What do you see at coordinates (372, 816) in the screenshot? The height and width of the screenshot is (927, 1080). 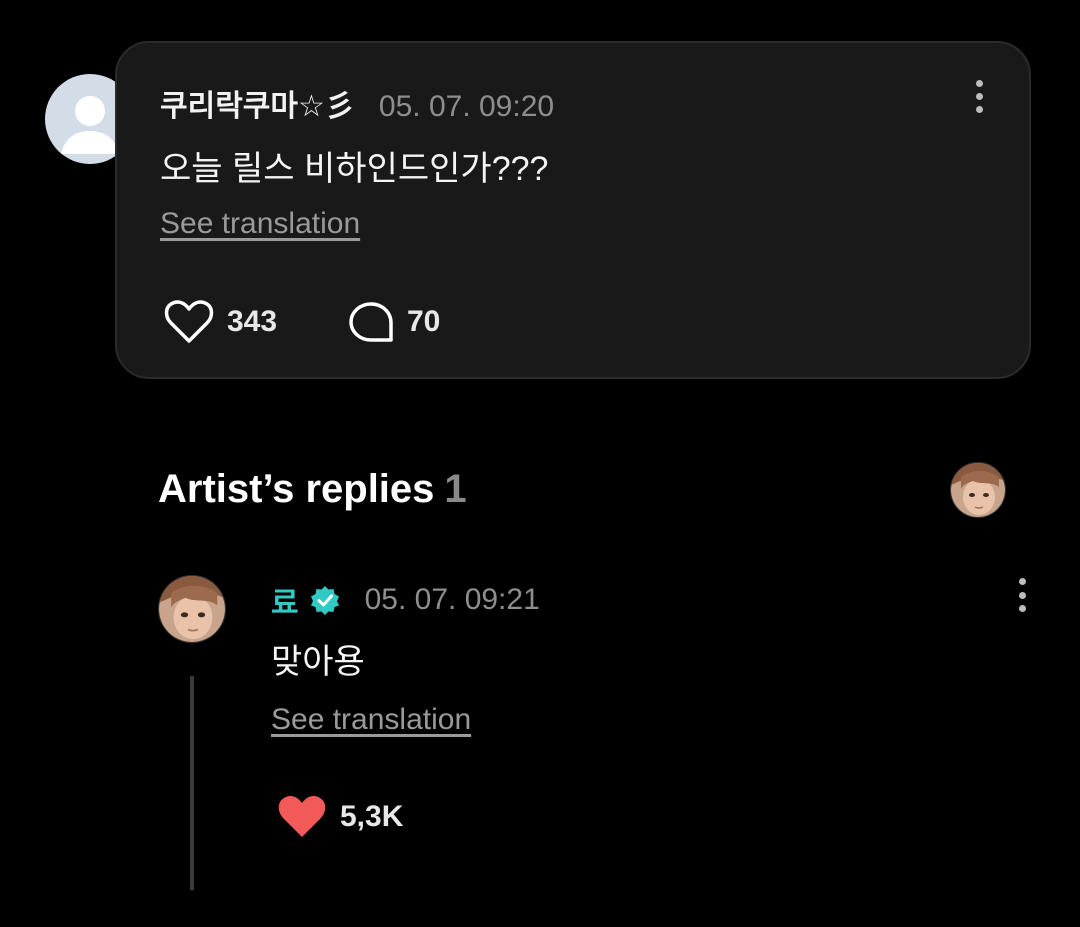 I see `reply-like-count: 5,3K` at bounding box center [372, 816].